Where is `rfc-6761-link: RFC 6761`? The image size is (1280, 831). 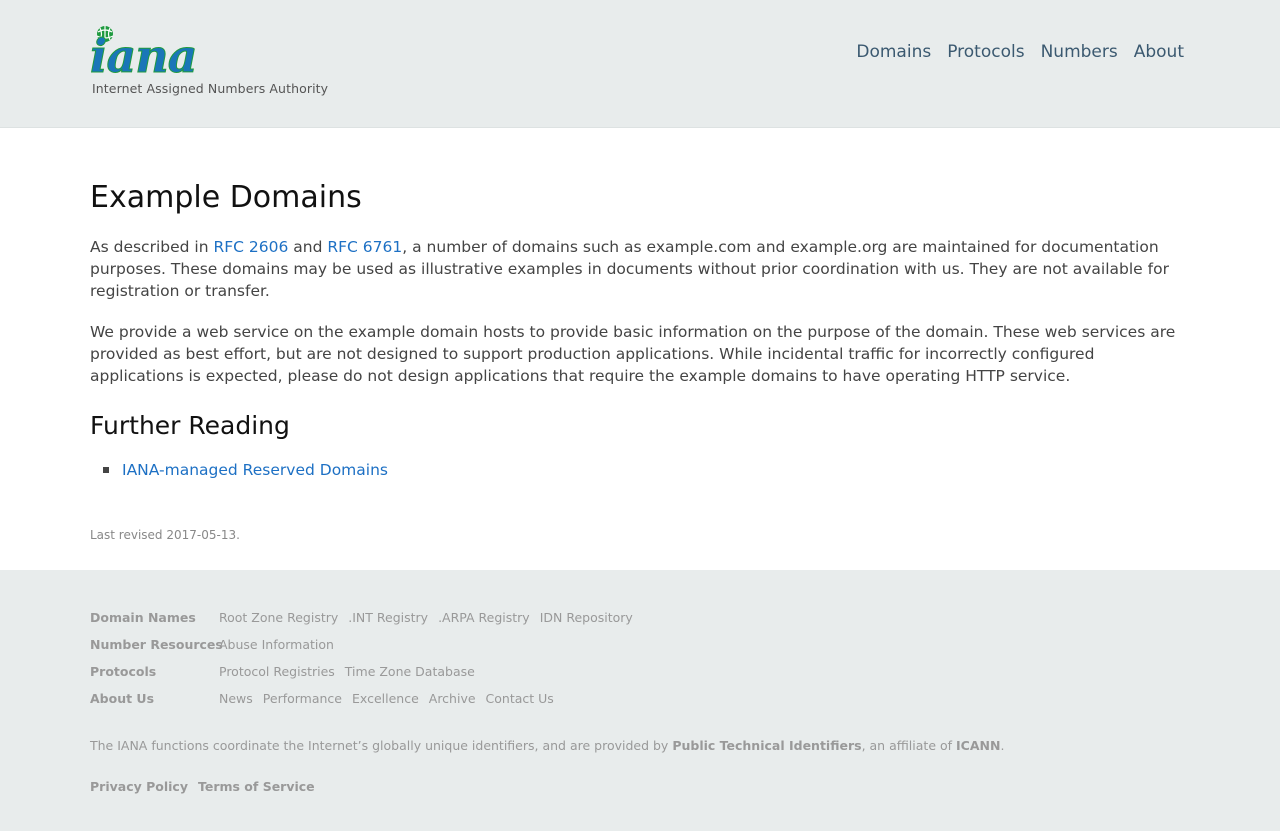
rfc-6761-link: RFC 6761 is located at coordinates (364, 247).